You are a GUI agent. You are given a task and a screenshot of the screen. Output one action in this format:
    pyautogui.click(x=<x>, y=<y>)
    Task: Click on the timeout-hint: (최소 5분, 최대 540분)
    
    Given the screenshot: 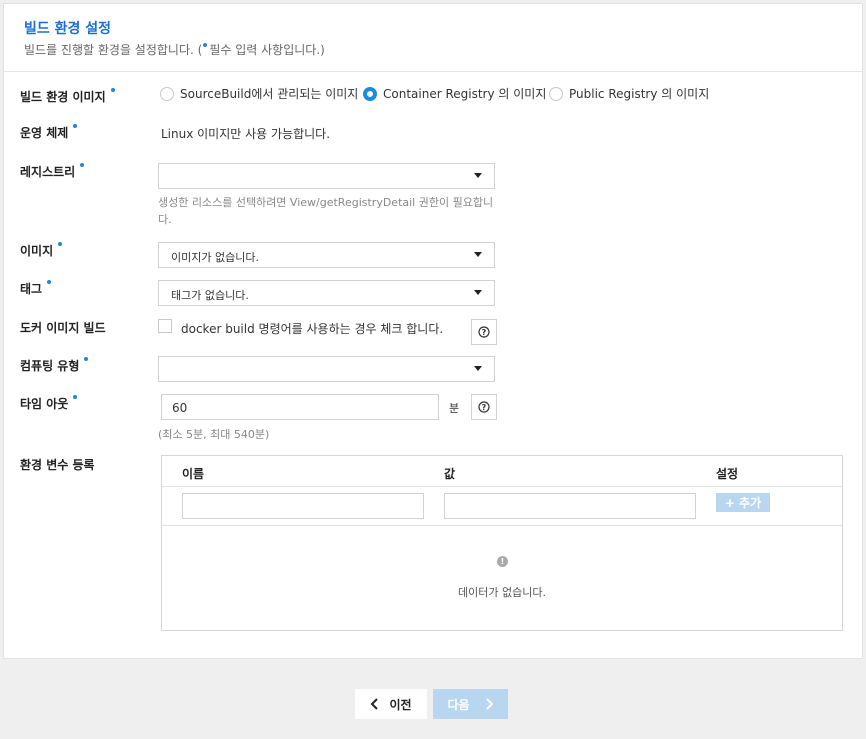 What is the action you would take?
    pyautogui.click(x=214, y=434)
    